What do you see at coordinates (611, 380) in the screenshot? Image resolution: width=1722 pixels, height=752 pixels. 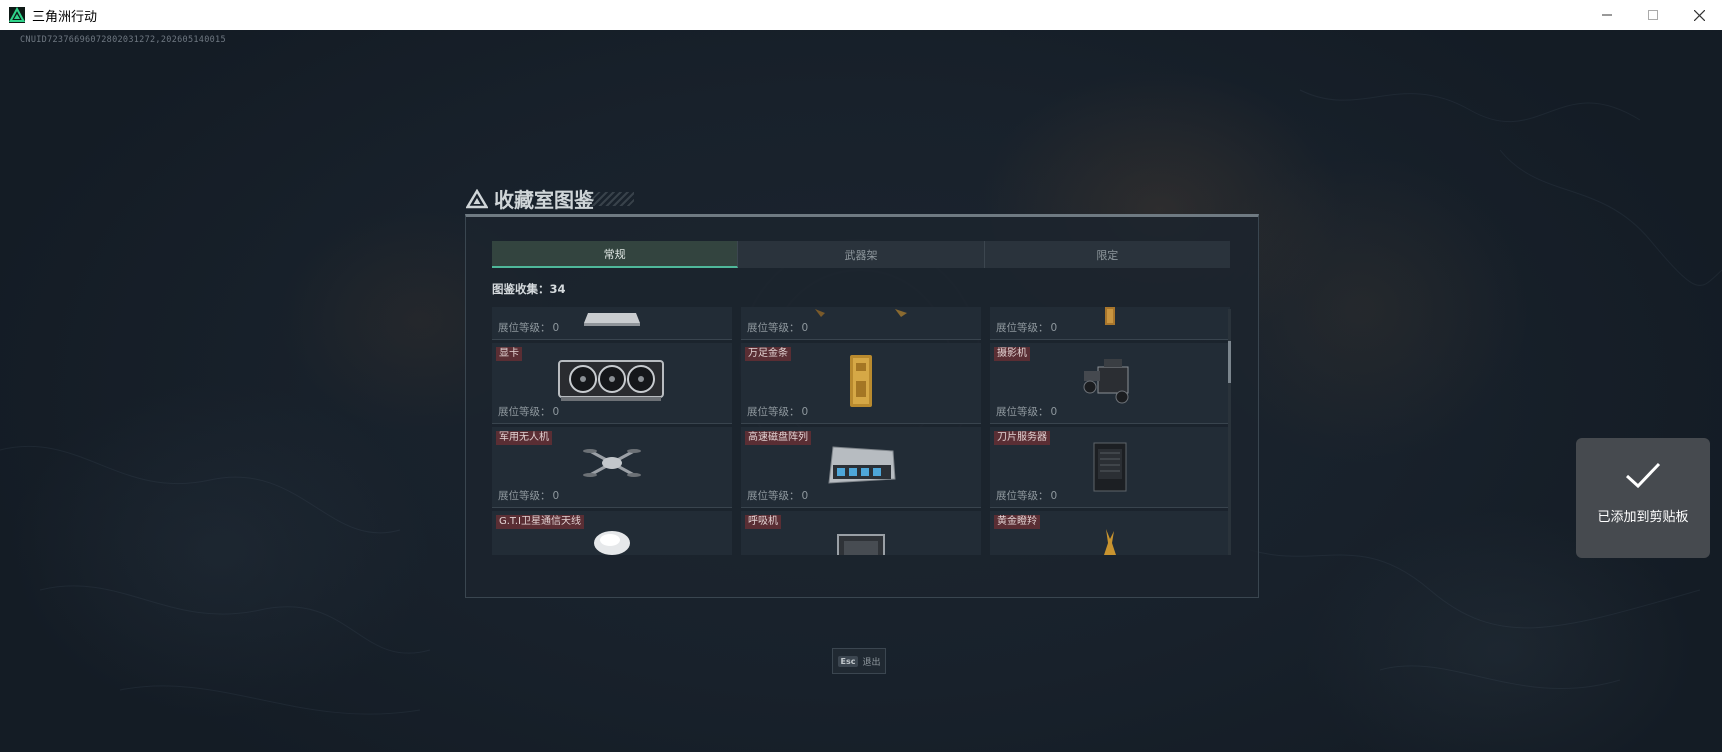 I see `graphics-card-icon` at bounding box center [611, 380].